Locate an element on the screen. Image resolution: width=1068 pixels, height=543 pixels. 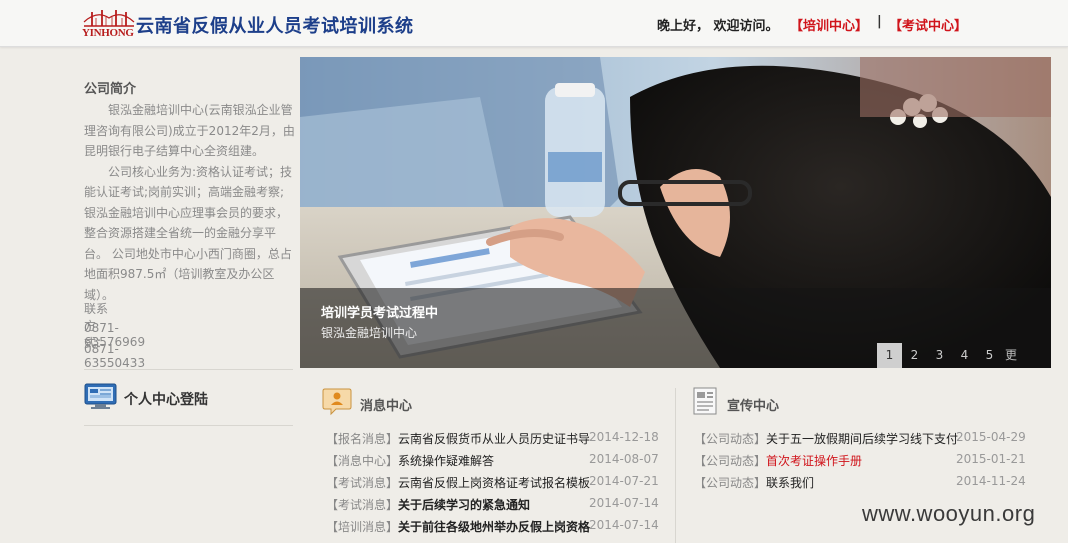
intro-title: 公司简介 is located at coordinates (110, 89).